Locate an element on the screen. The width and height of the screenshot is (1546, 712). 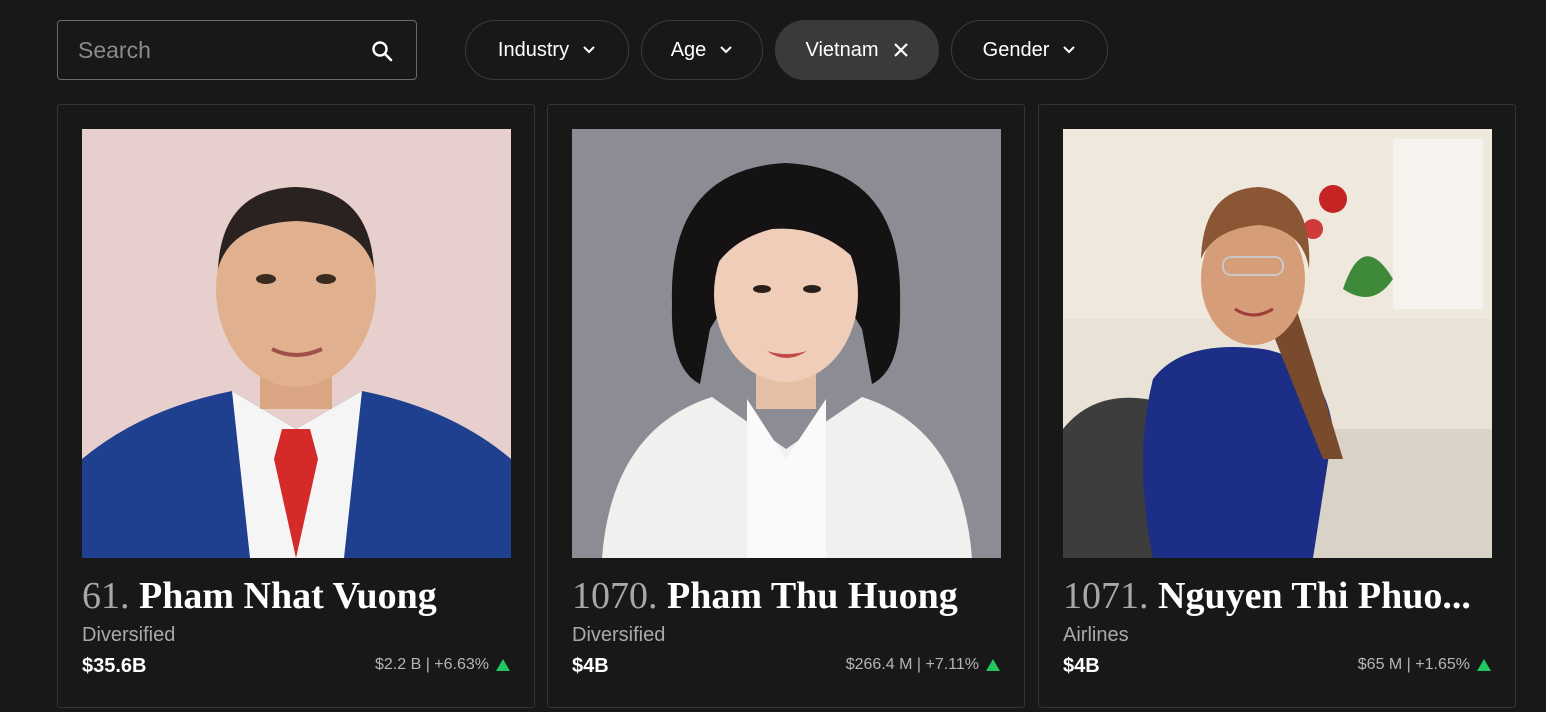
rank: 61. is located at coordinates (106, 596).